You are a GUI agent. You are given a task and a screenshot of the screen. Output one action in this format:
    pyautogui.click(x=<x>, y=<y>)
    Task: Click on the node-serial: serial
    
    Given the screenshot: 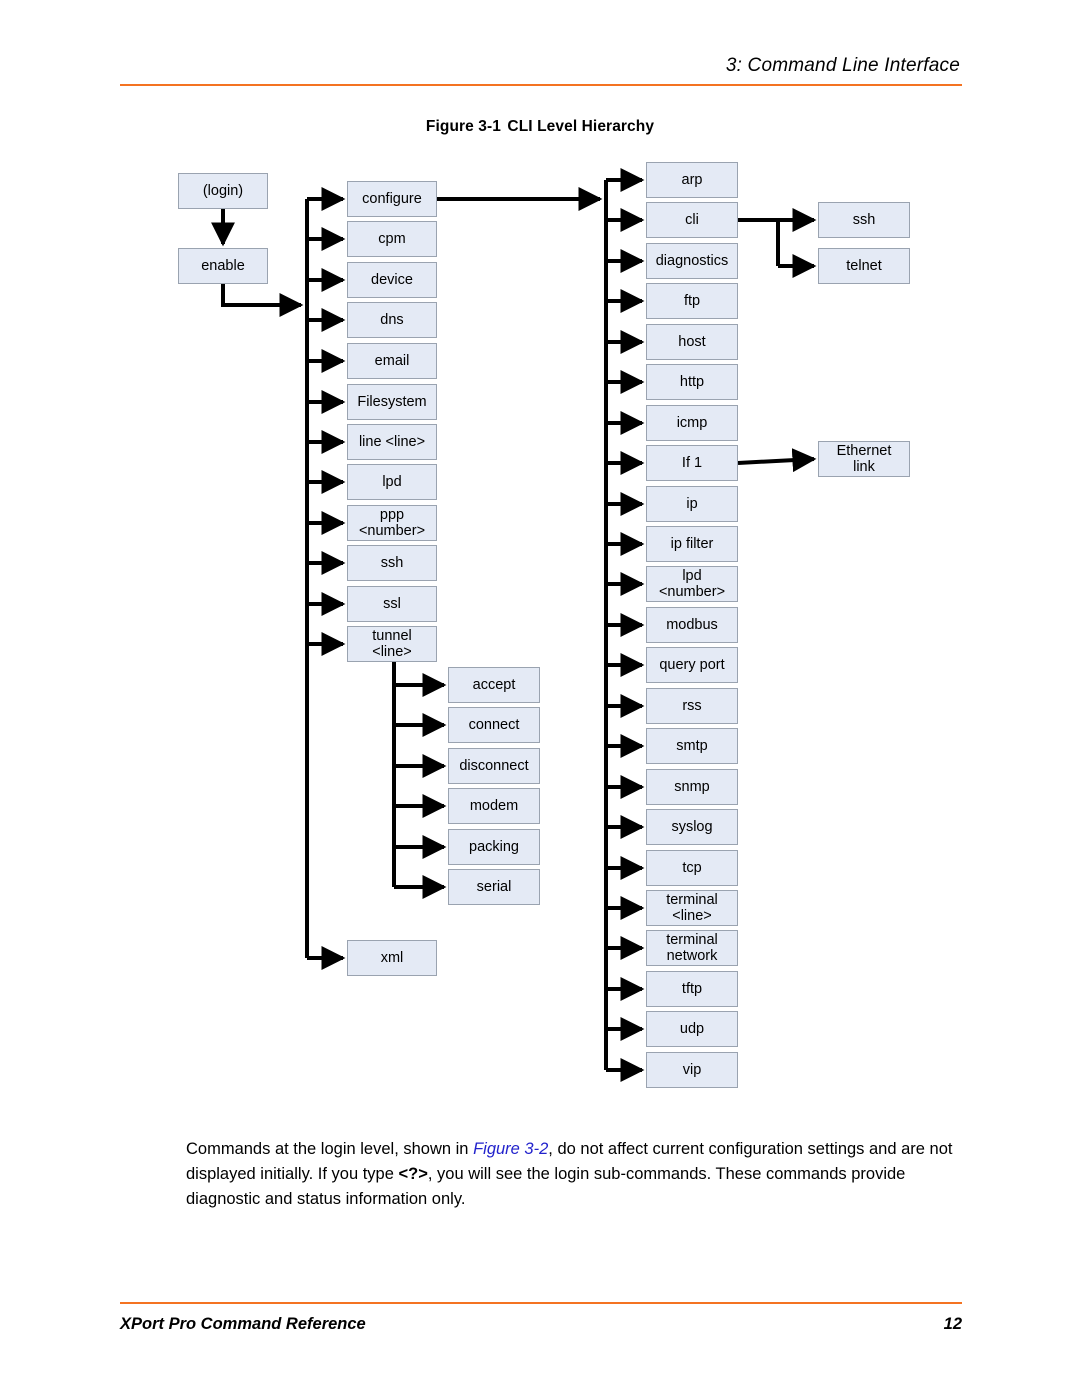 What is the action you would take?
    pyautogui.click(x=494, y=887)
    